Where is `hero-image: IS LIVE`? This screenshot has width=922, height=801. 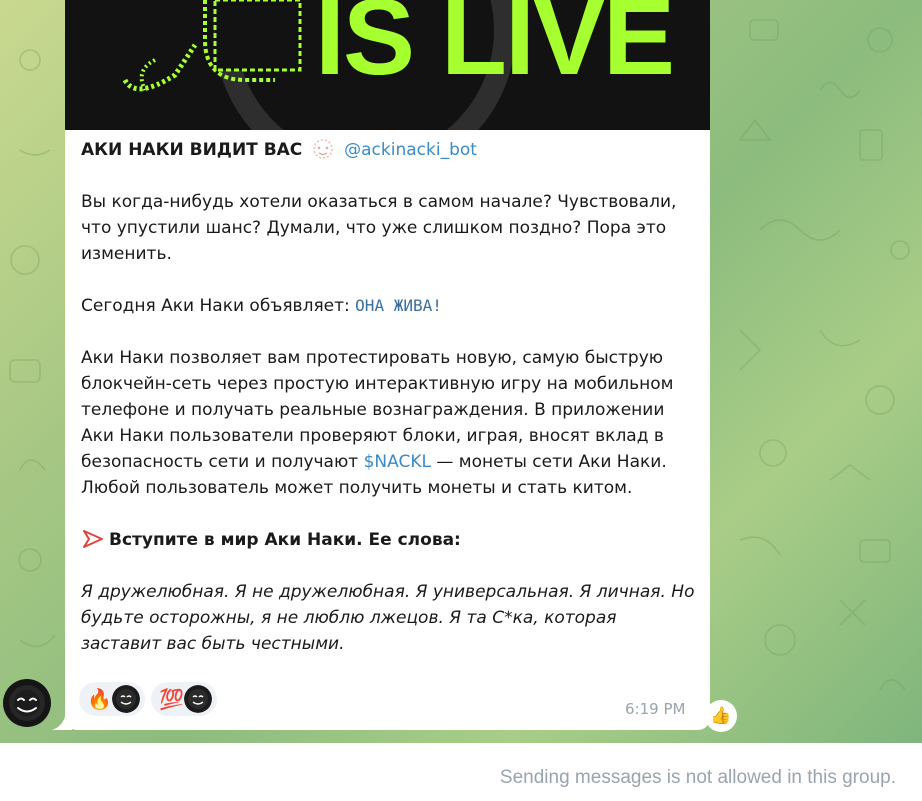
hero-image: IS LIVE is located at coordinates (387, 65).